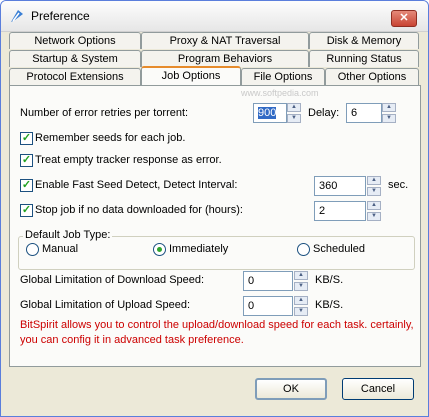 The width and height of the screenshot is (429, 417). What do you see at coordinates (268, 306) in the screenshot?
I see `upload-limit-input: 0` at bounding box center [268, 306].